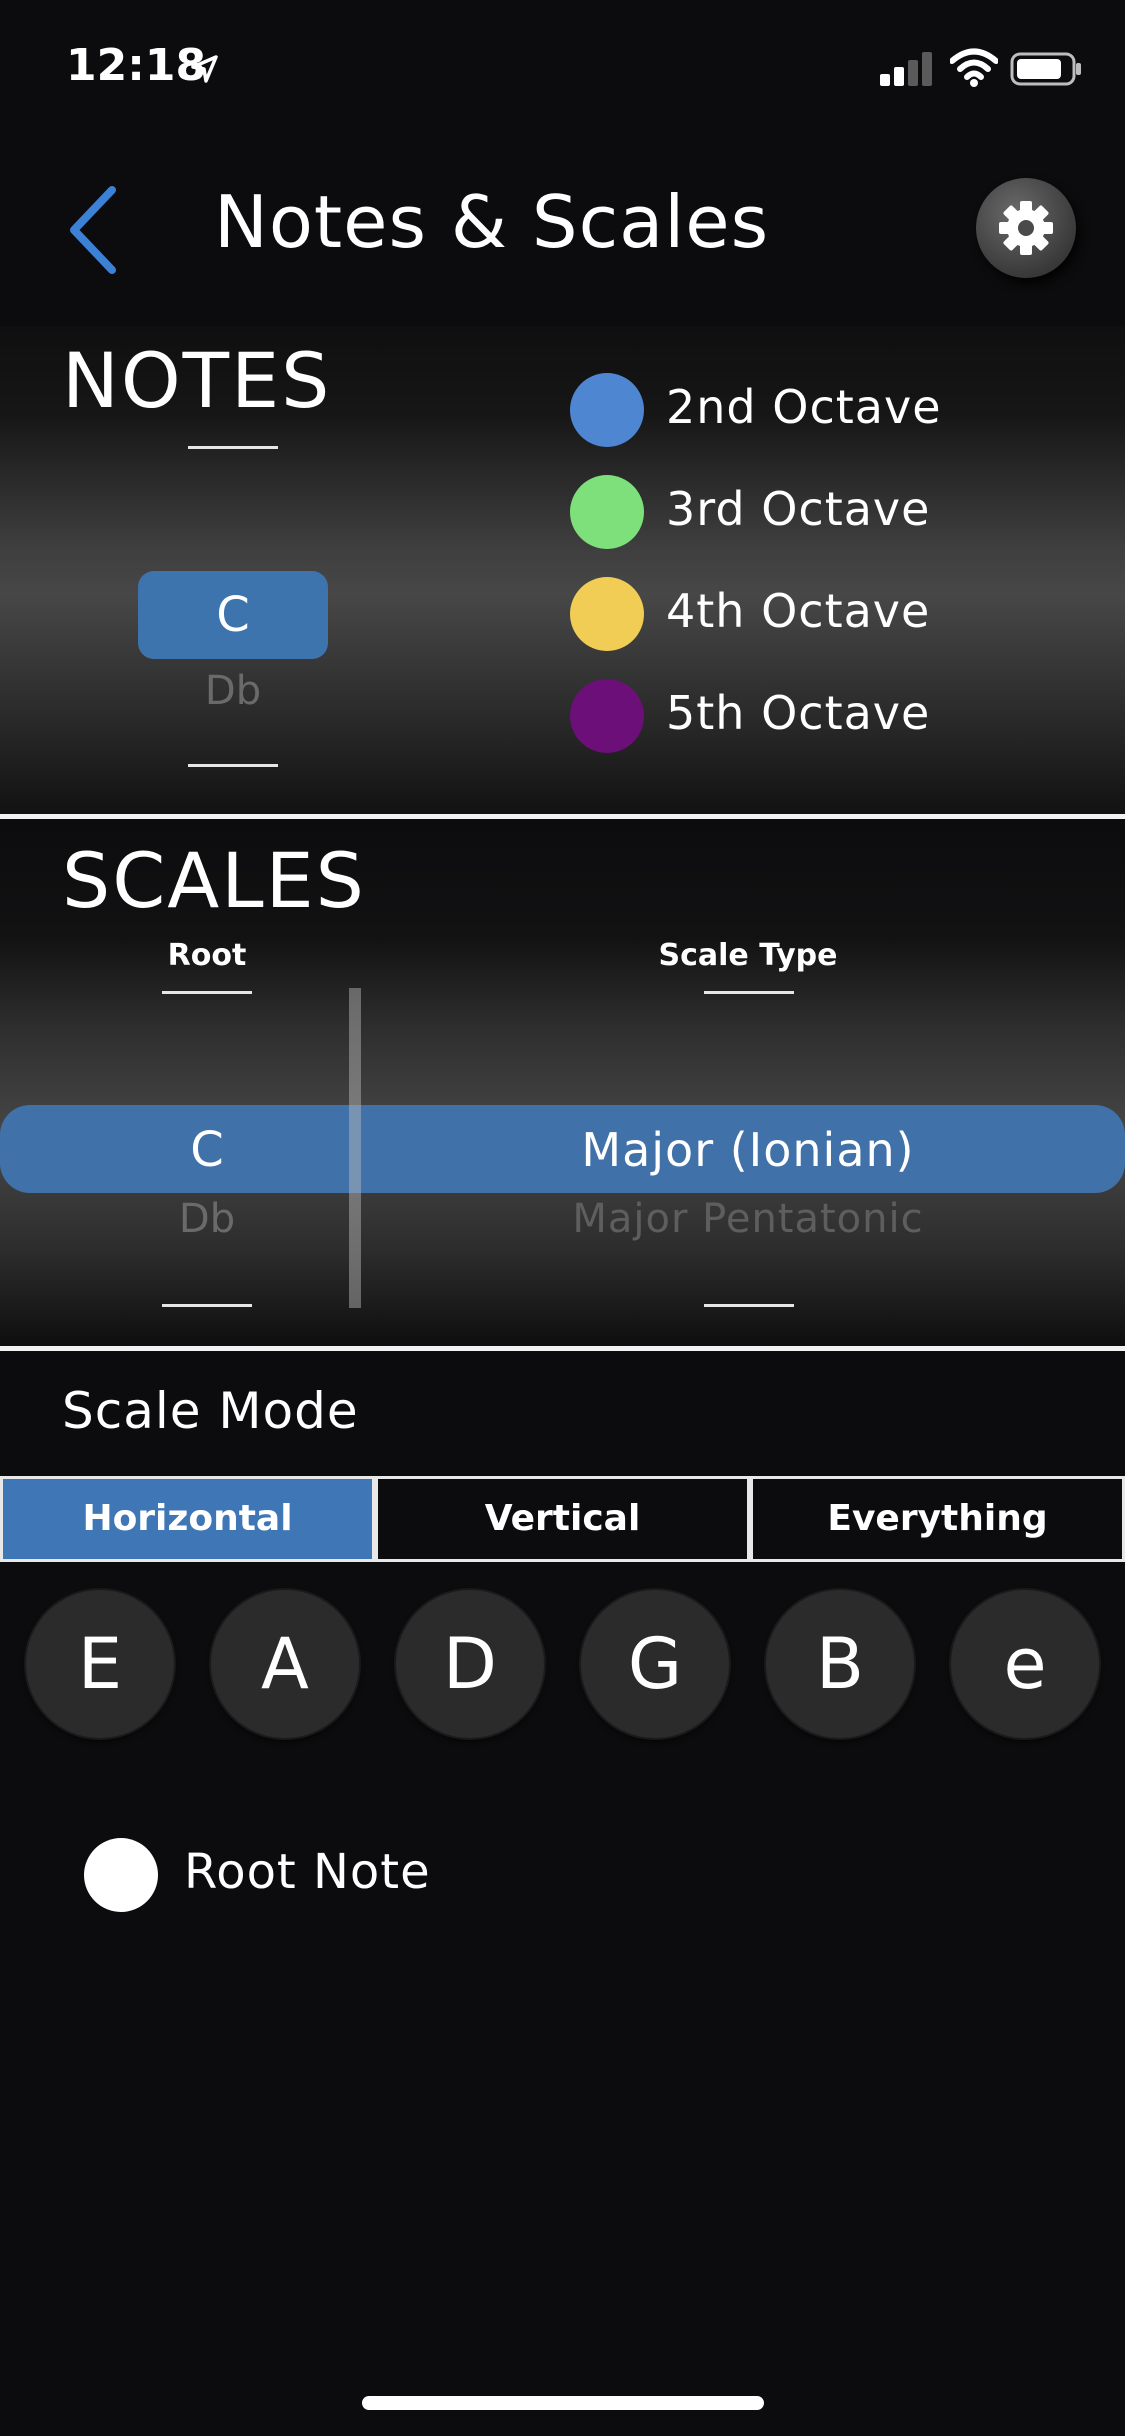  What do you see at coordinates (285, 1664) in the screenshot?
I see `string-button-a: A` at bounding box center [285, 1664].